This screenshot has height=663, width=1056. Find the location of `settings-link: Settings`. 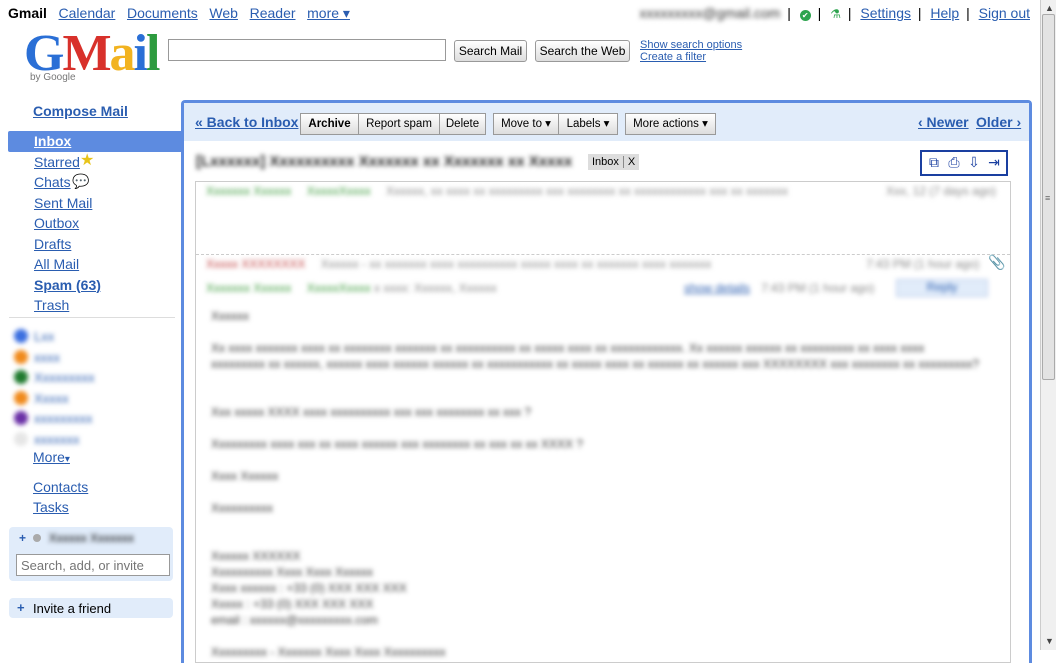

settings-link: Settings is located at coordinates (885, 13).